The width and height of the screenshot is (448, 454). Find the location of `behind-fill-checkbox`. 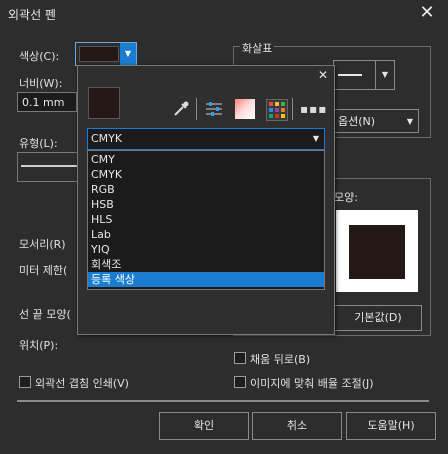

behind-fill-checkbox is located at coordinates (240, 358).